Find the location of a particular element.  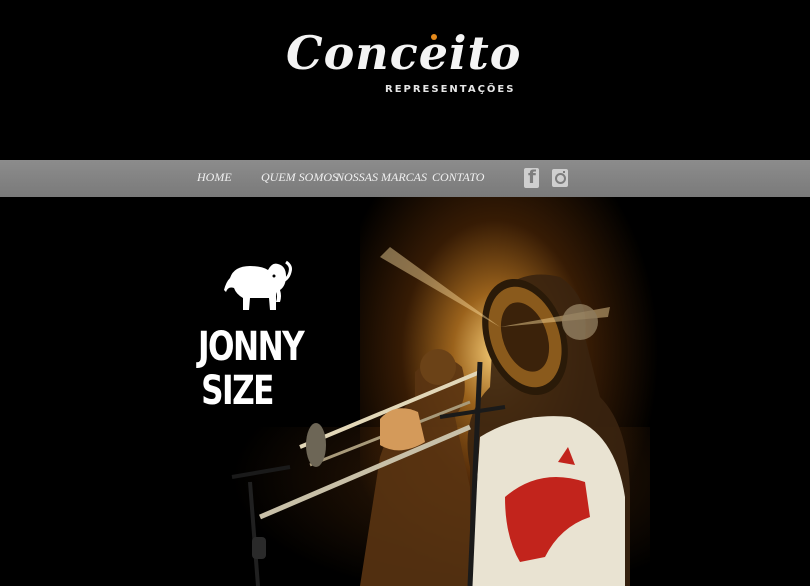

elephant-logo-icon is located at coordinates (258, 285).